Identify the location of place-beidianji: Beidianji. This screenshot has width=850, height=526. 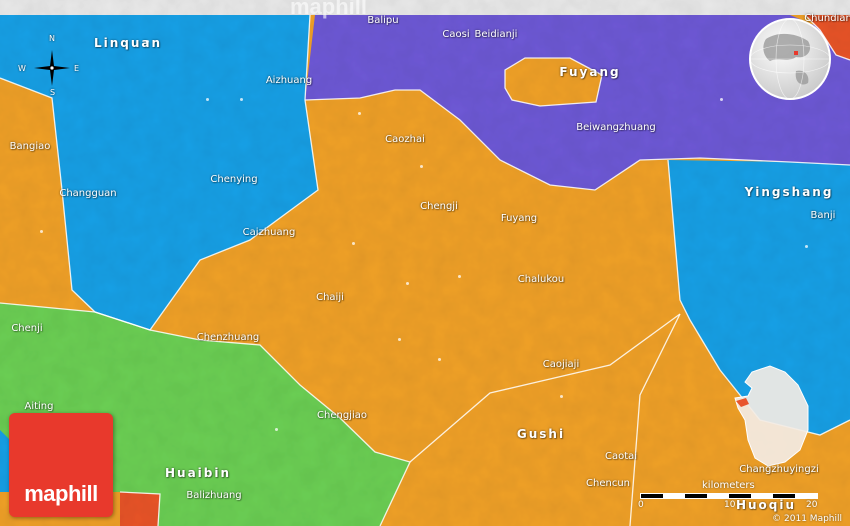
(496, 34).